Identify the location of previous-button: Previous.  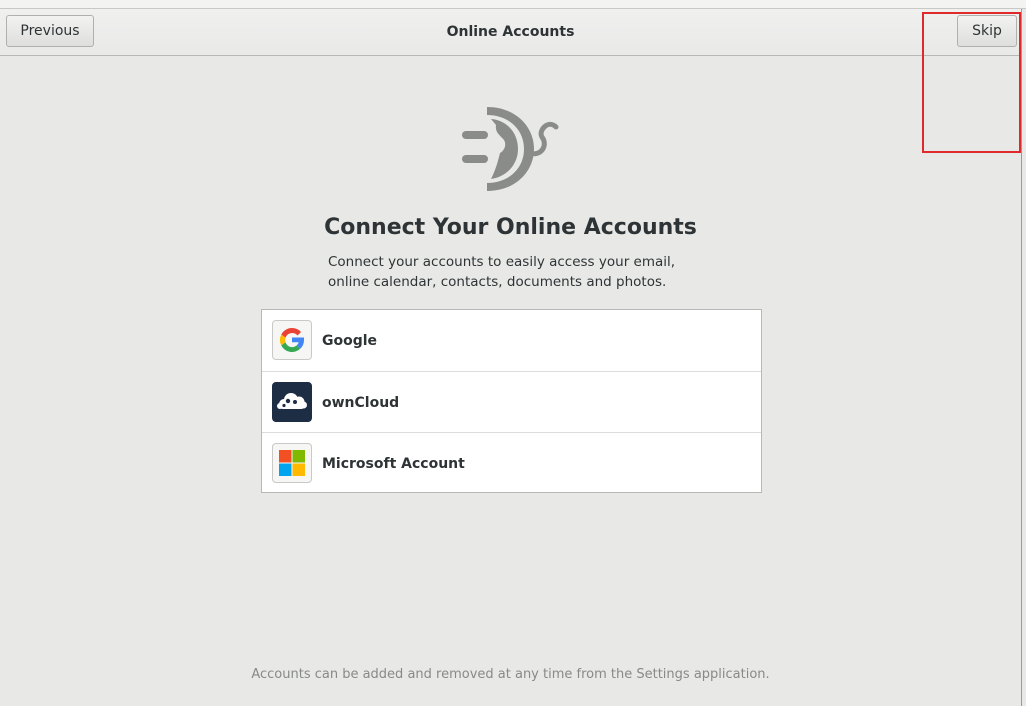
(50, 31).